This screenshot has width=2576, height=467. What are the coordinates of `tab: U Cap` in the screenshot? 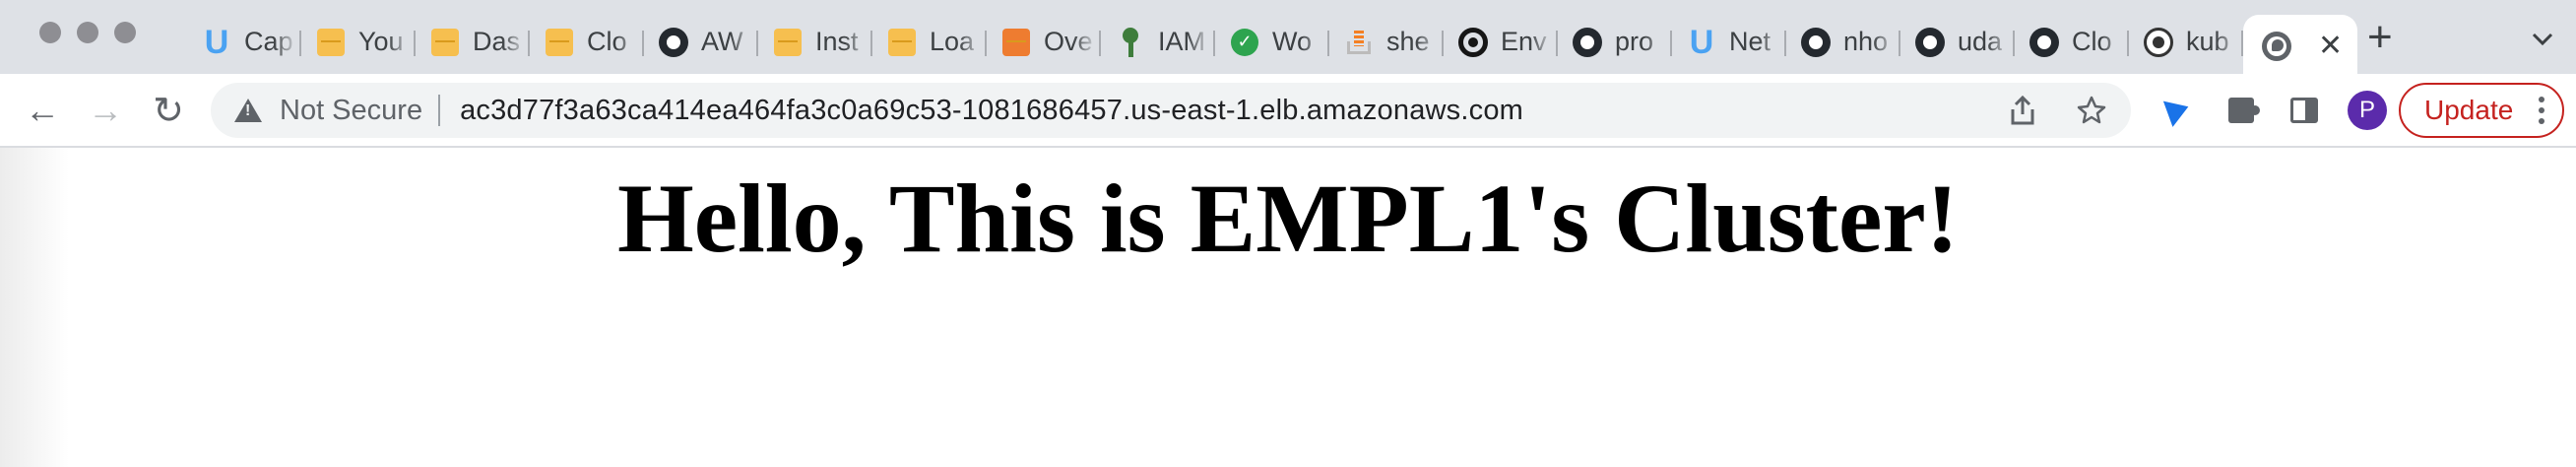 It's located at (244, 42).